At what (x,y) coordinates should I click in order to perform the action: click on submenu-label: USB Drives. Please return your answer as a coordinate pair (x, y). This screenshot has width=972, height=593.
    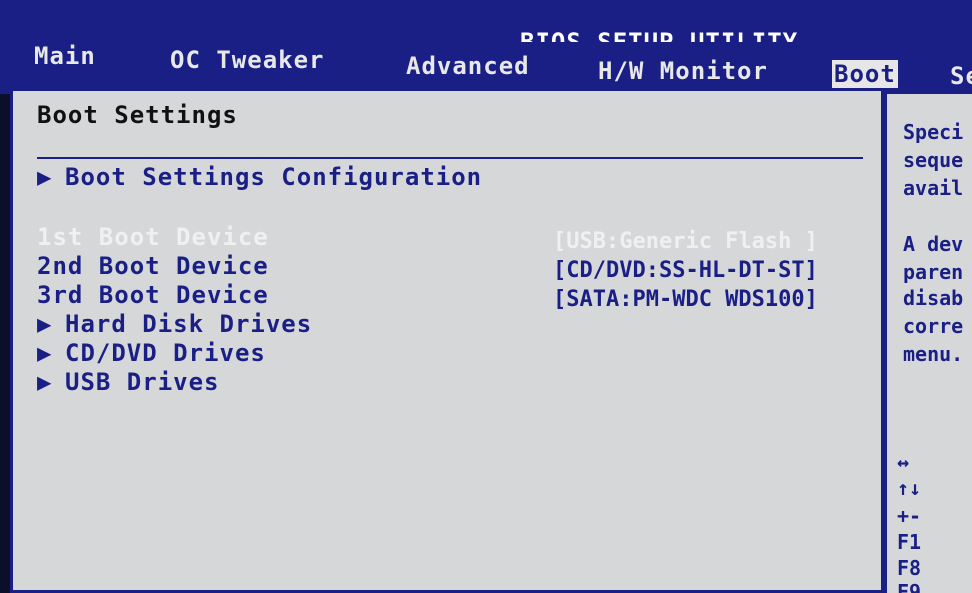
    Looking at the image, I should click on (142, 382).